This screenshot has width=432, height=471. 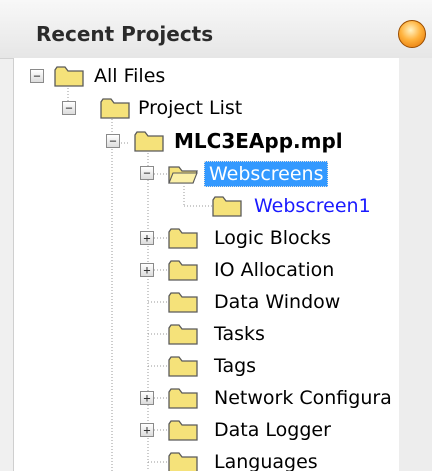 I want to click on open-folder-icon, so click(x=183, y=175).